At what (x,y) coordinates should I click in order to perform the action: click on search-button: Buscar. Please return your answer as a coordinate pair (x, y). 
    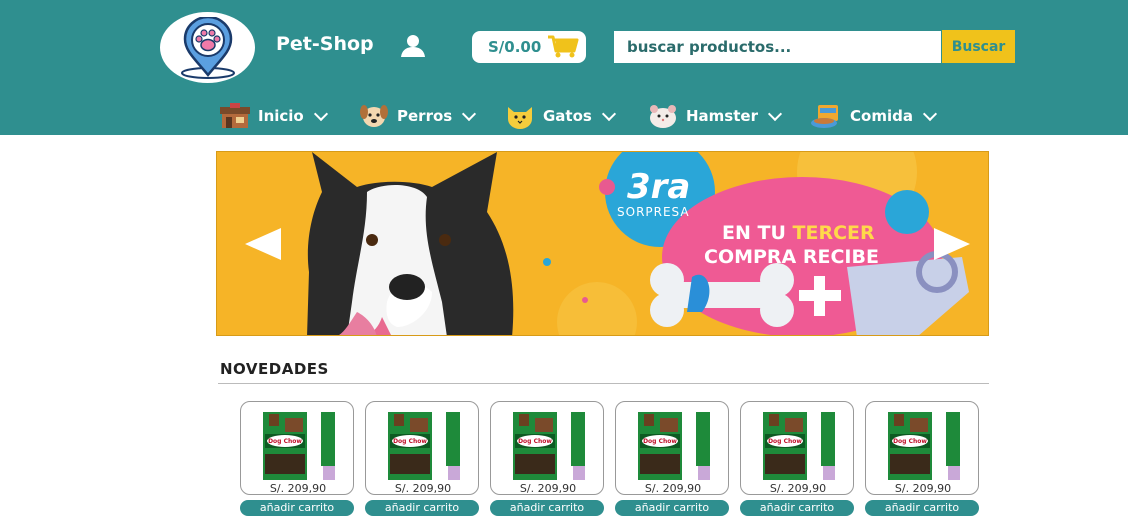
    Looking at the image, I should click on (978, 46).